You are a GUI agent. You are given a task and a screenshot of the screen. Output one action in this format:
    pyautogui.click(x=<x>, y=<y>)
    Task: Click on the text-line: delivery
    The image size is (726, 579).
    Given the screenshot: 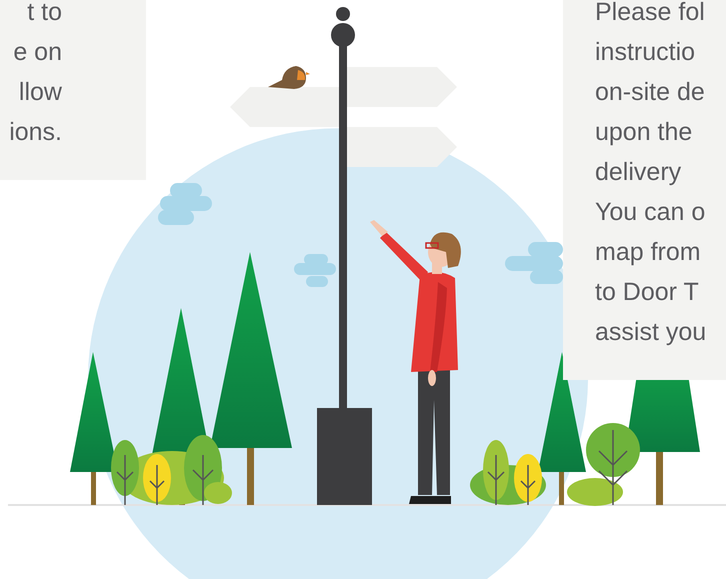 What is the action you would take?
    pyautogui.click(x=638, y=172)
    